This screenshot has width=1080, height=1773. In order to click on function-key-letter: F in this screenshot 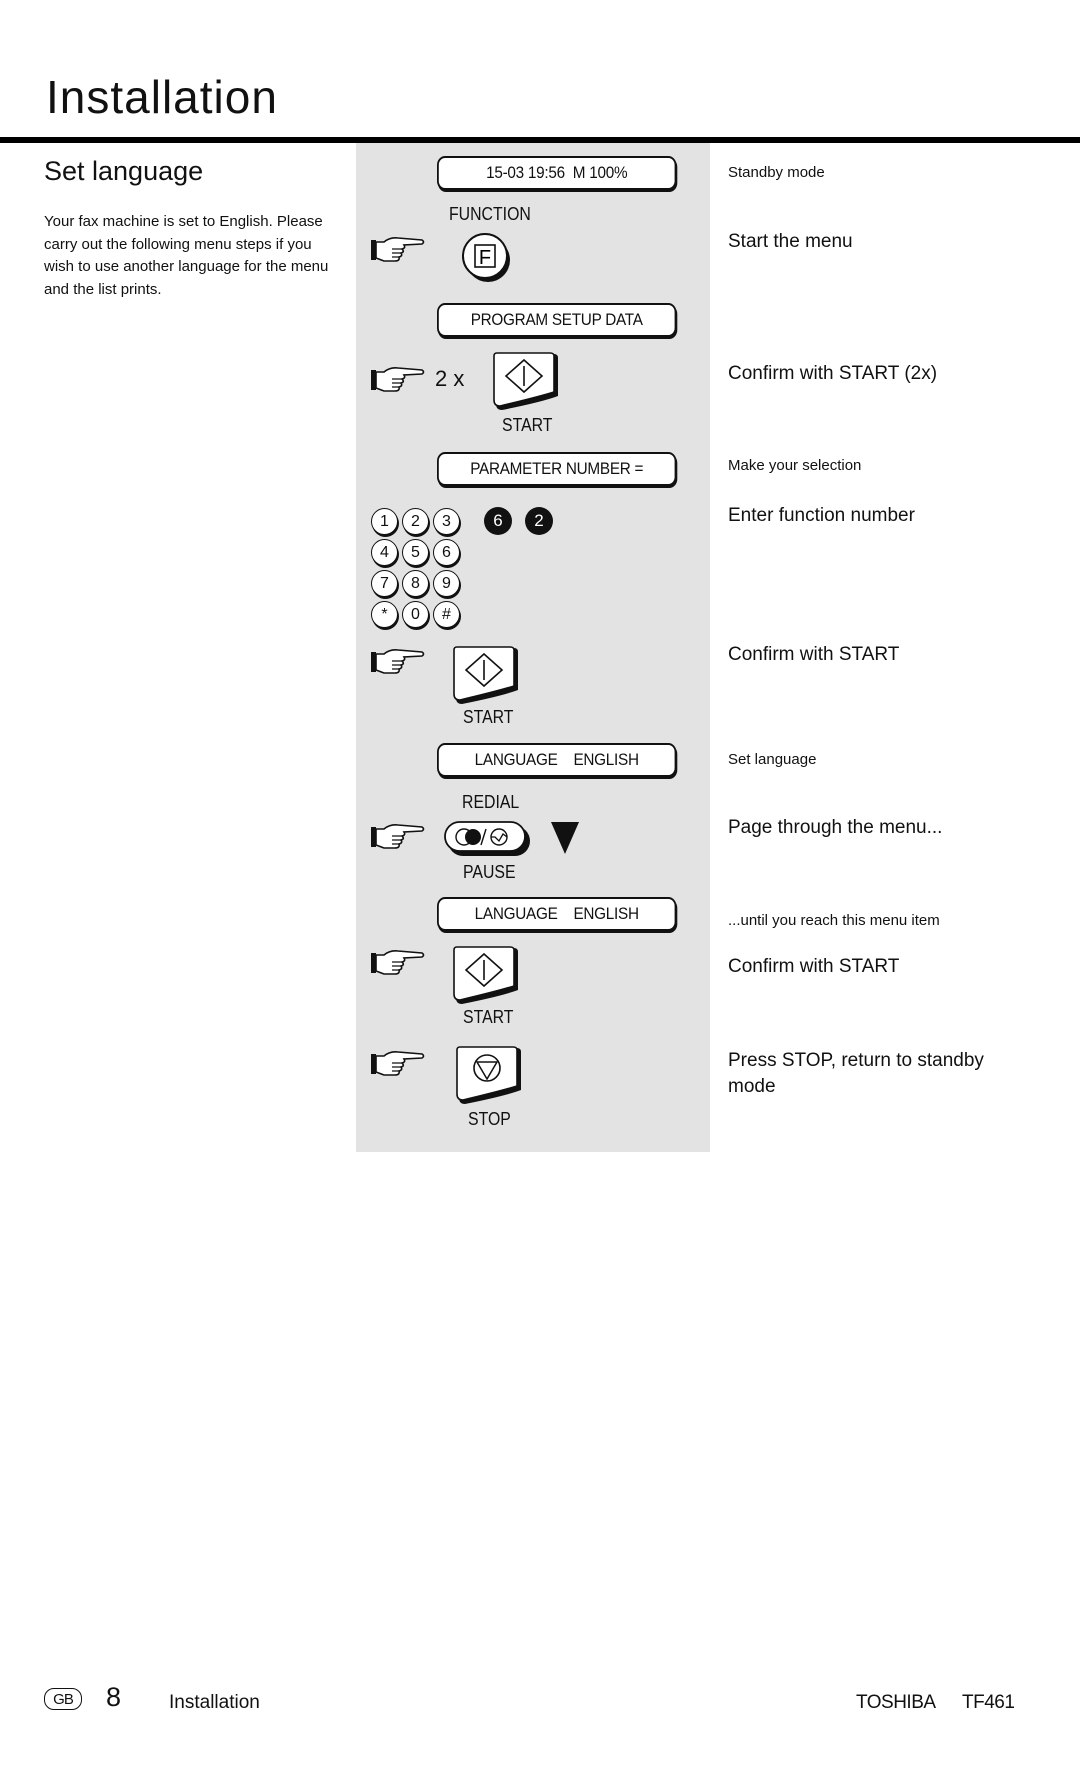, I will do `click(485, 258)`.